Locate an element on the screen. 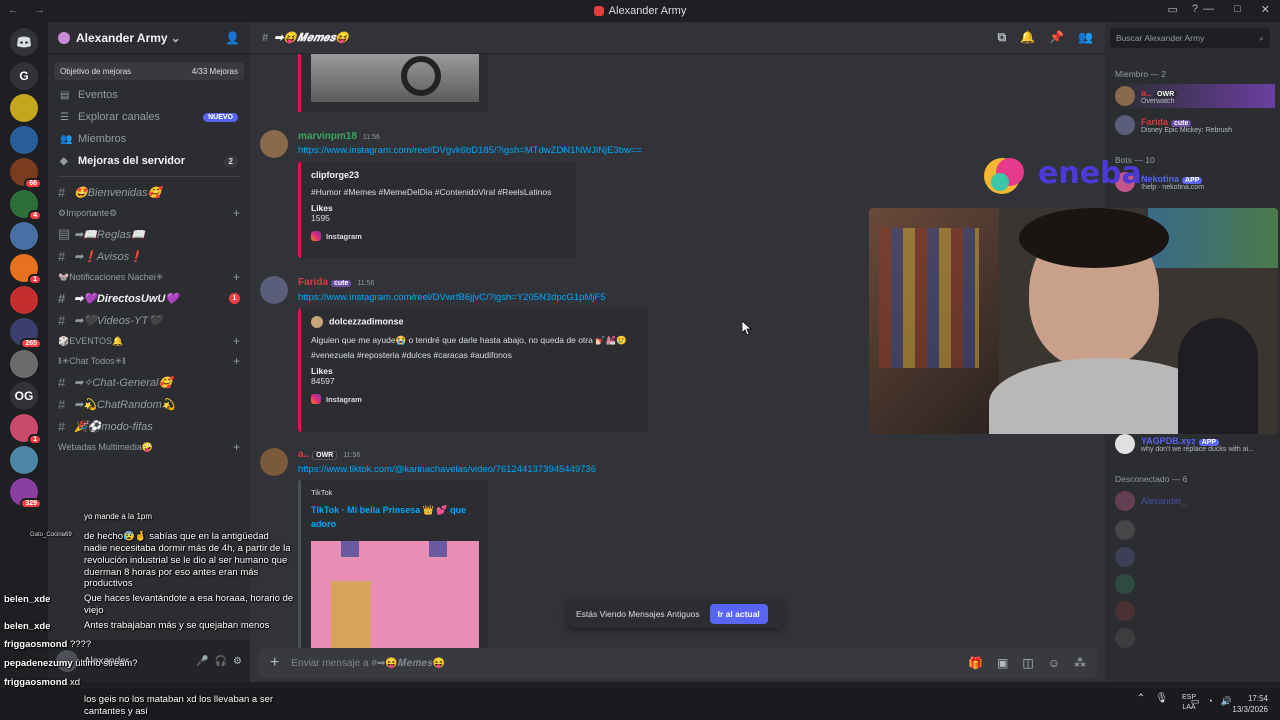 Image resolution: width=1280 pixels, height=720 pixels. boost-goal: Objetivo de mejoras 4/33 Mejoras is located at coordinates (149, 71).